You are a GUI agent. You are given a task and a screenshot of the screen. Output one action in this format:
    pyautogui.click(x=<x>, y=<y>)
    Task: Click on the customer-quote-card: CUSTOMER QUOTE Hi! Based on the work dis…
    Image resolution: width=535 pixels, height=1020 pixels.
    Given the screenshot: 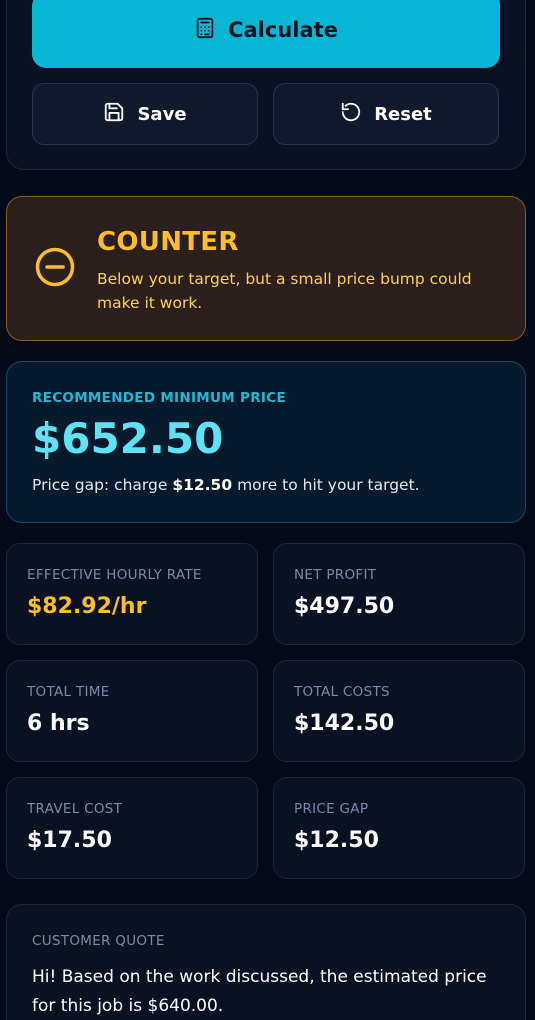 What is the action you would take?
    pyautogui.click(x=266, y=962)
    